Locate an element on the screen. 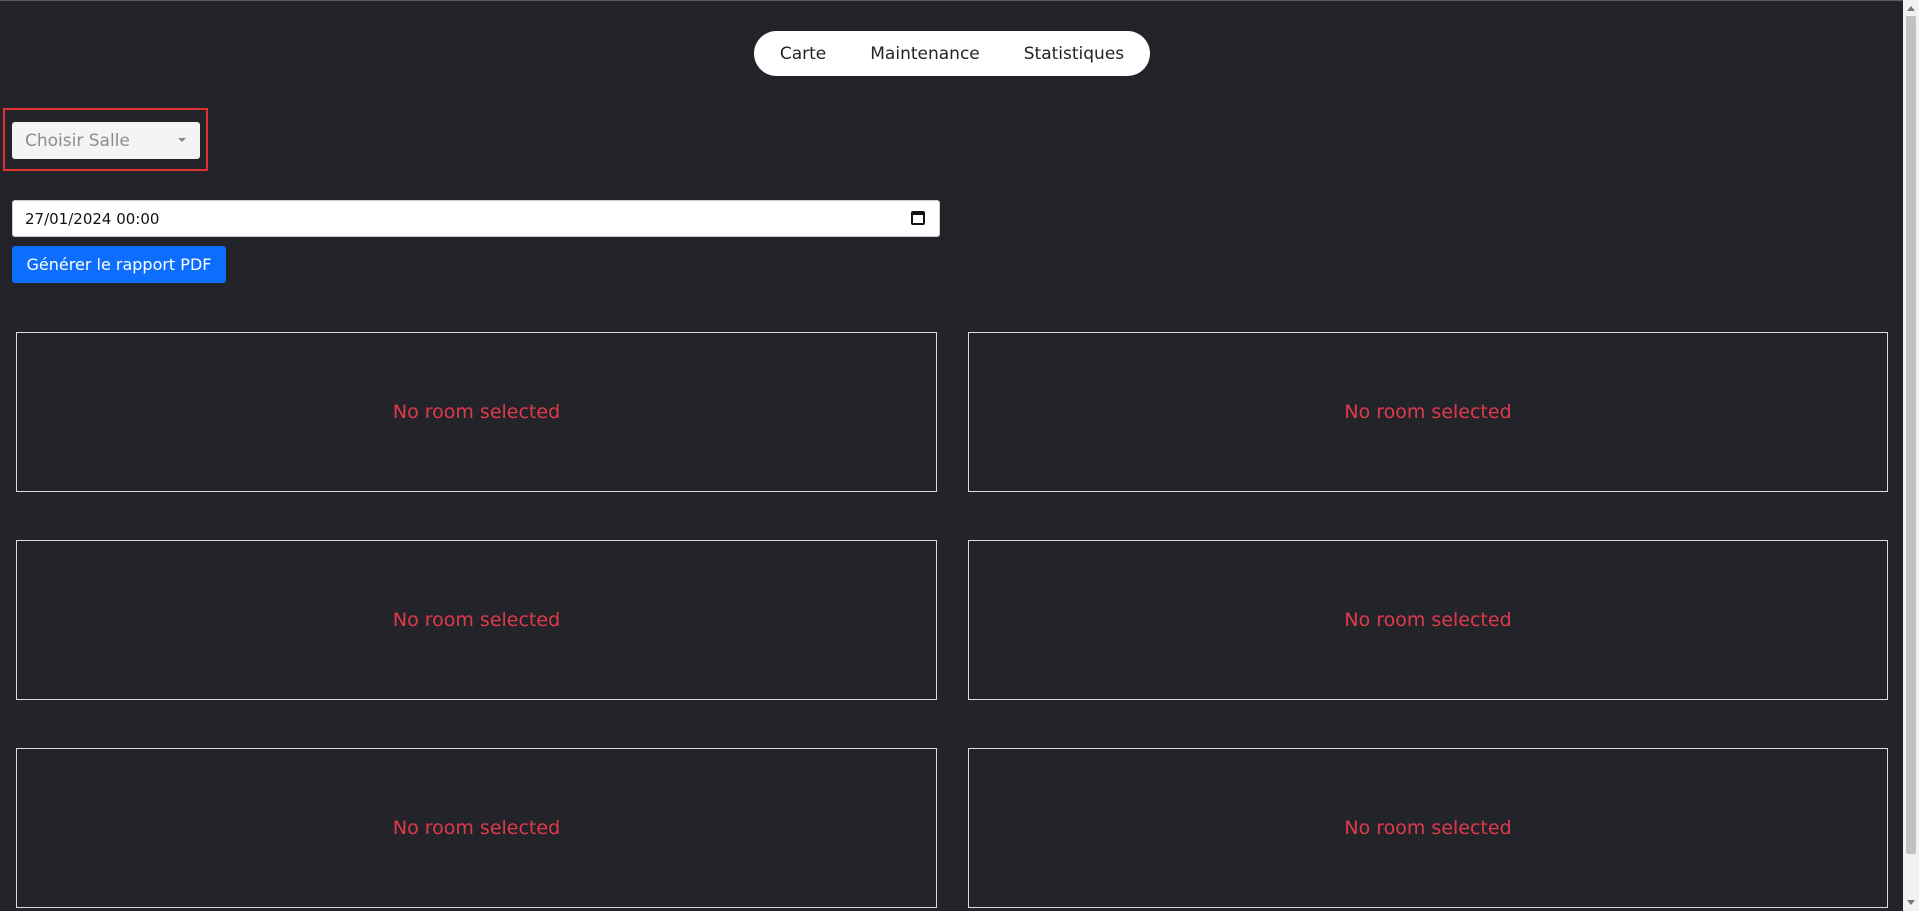  scroll-down-icon is located at coordinates (1911, 902).